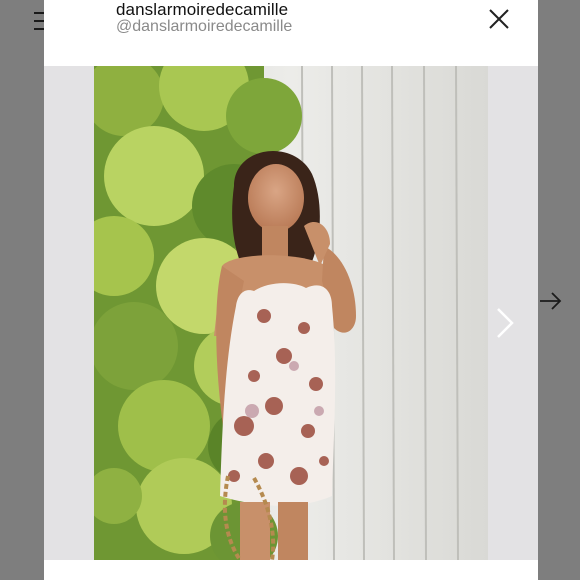 The image size is (580, 580). Describe the element at coordinates (291, 570) in the screenshot. I see `modal-footer` at that location.